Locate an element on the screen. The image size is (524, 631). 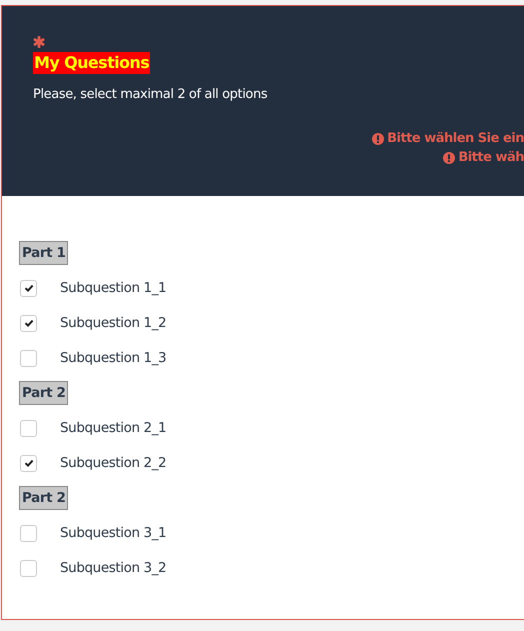
error-message: Bitte wählen Sie ein is located at coordinates (455, 138).